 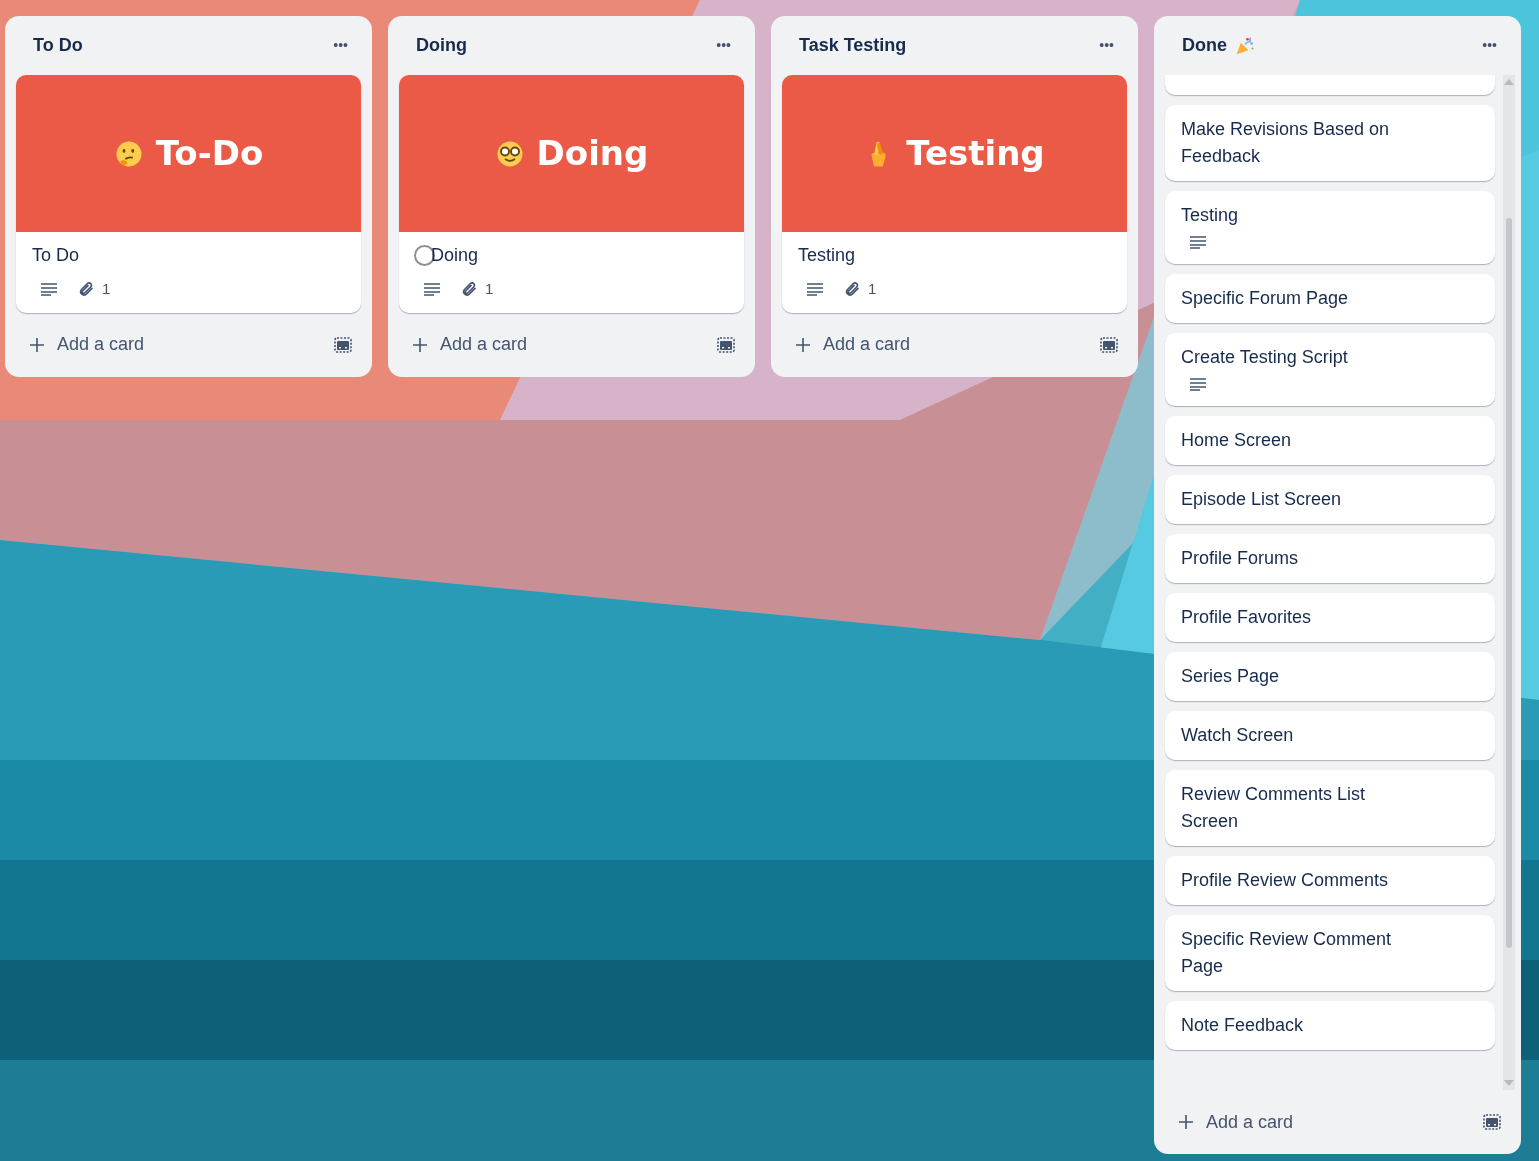 I want to click on list-title: Done, so click(x=1204, y=45).